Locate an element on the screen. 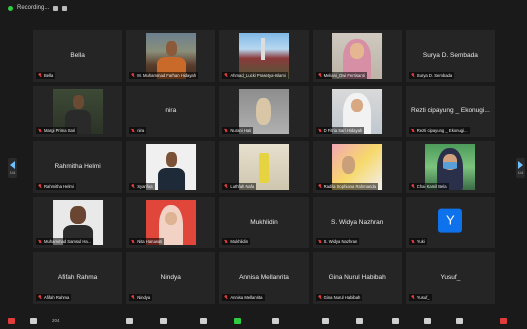  unmute-button is located at coordinates (11, 320).